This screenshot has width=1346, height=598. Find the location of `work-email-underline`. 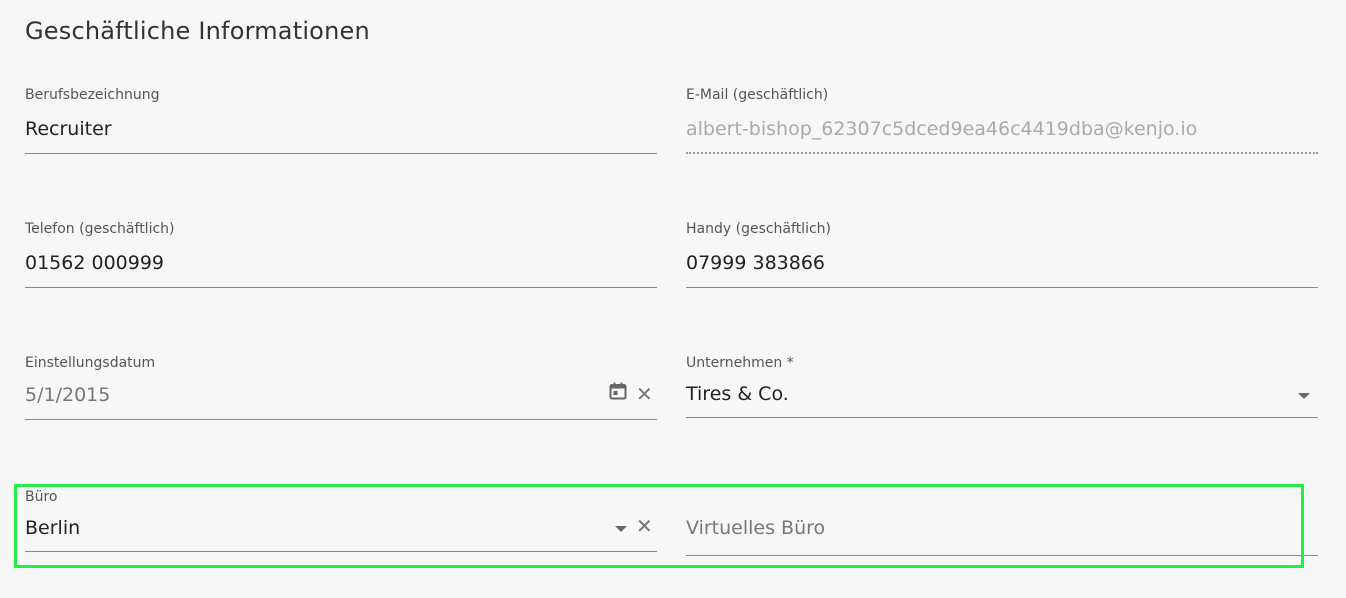

work-email-underline is located at coordinates (1002, 153).